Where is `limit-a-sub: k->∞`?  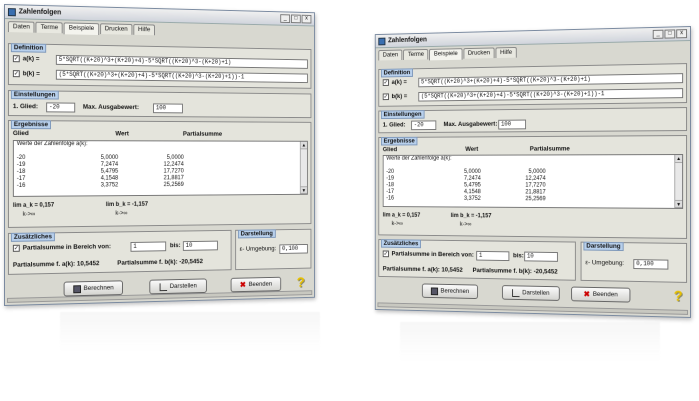
limit-a-sub: k->∞ is located at coordinates (397, 224).